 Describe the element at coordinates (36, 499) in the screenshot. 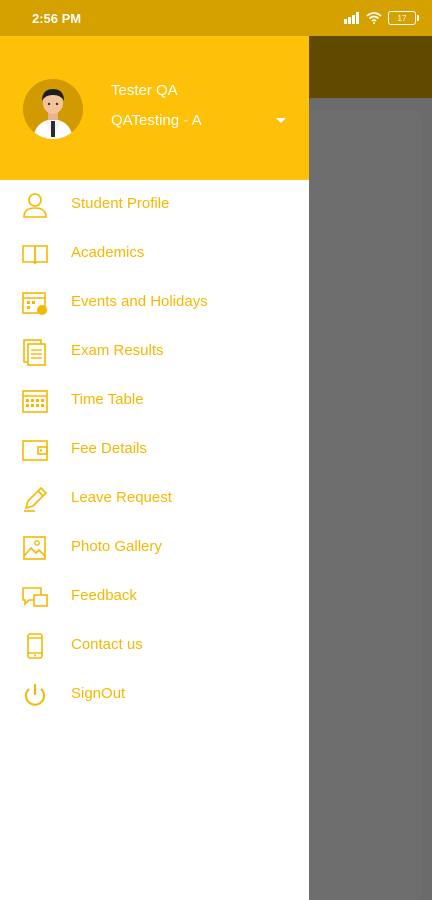

I see `pencil-icon` at that location.